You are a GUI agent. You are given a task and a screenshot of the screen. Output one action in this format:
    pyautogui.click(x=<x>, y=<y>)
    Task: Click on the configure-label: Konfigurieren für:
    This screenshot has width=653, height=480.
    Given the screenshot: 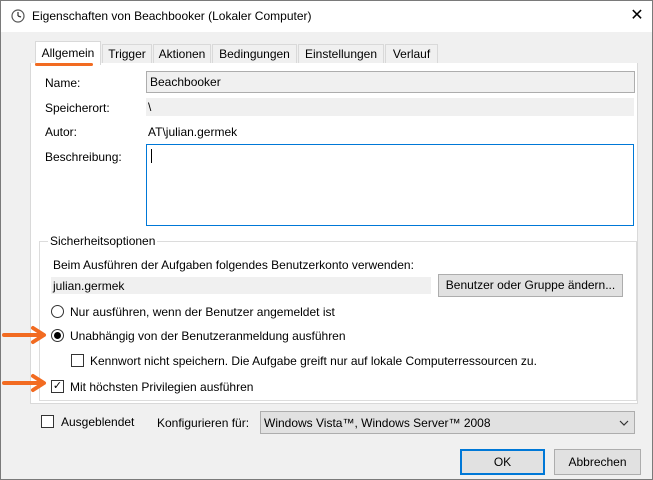 What is the action you would take?
    pyautogui.click(x=203, y=423)
    